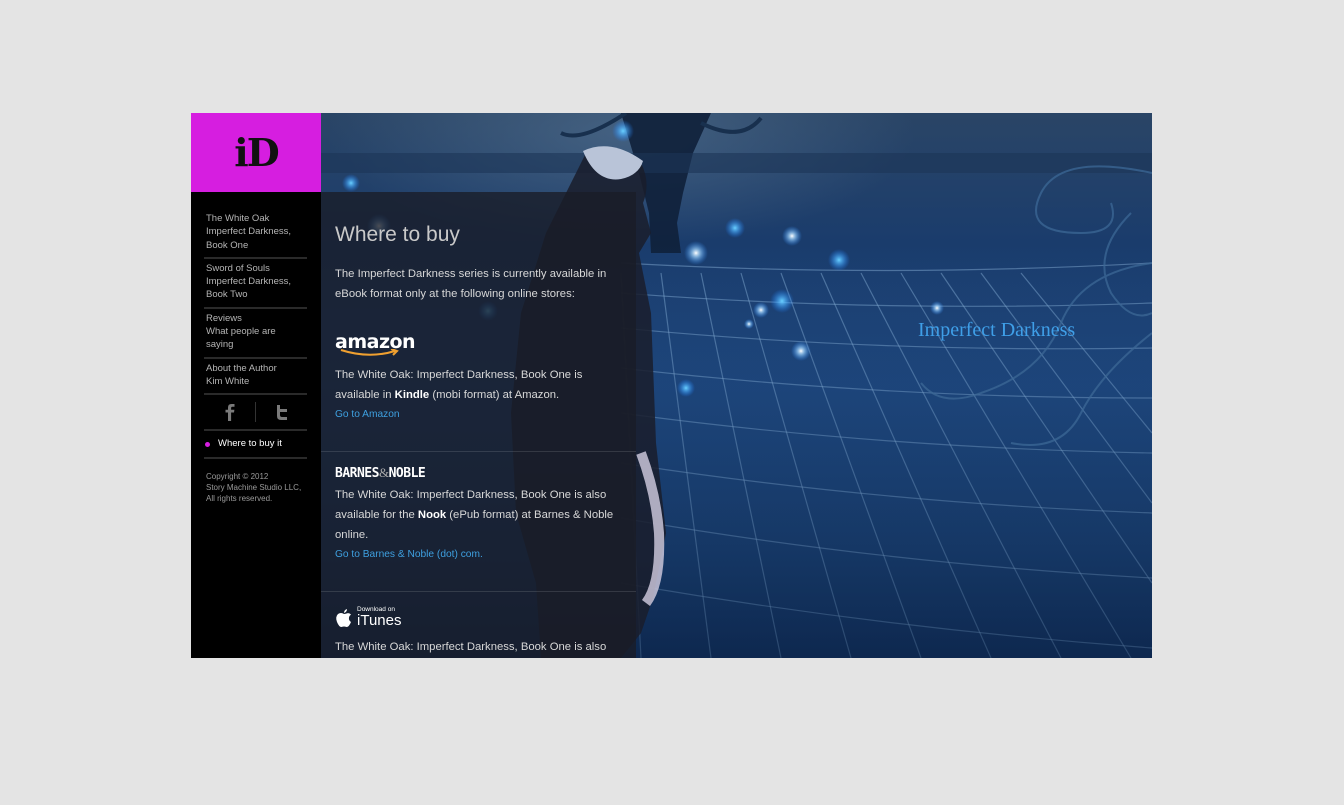 The height and width of the screenshot is (805, 1344). I want to click on facebook-link, so click(229, 412).